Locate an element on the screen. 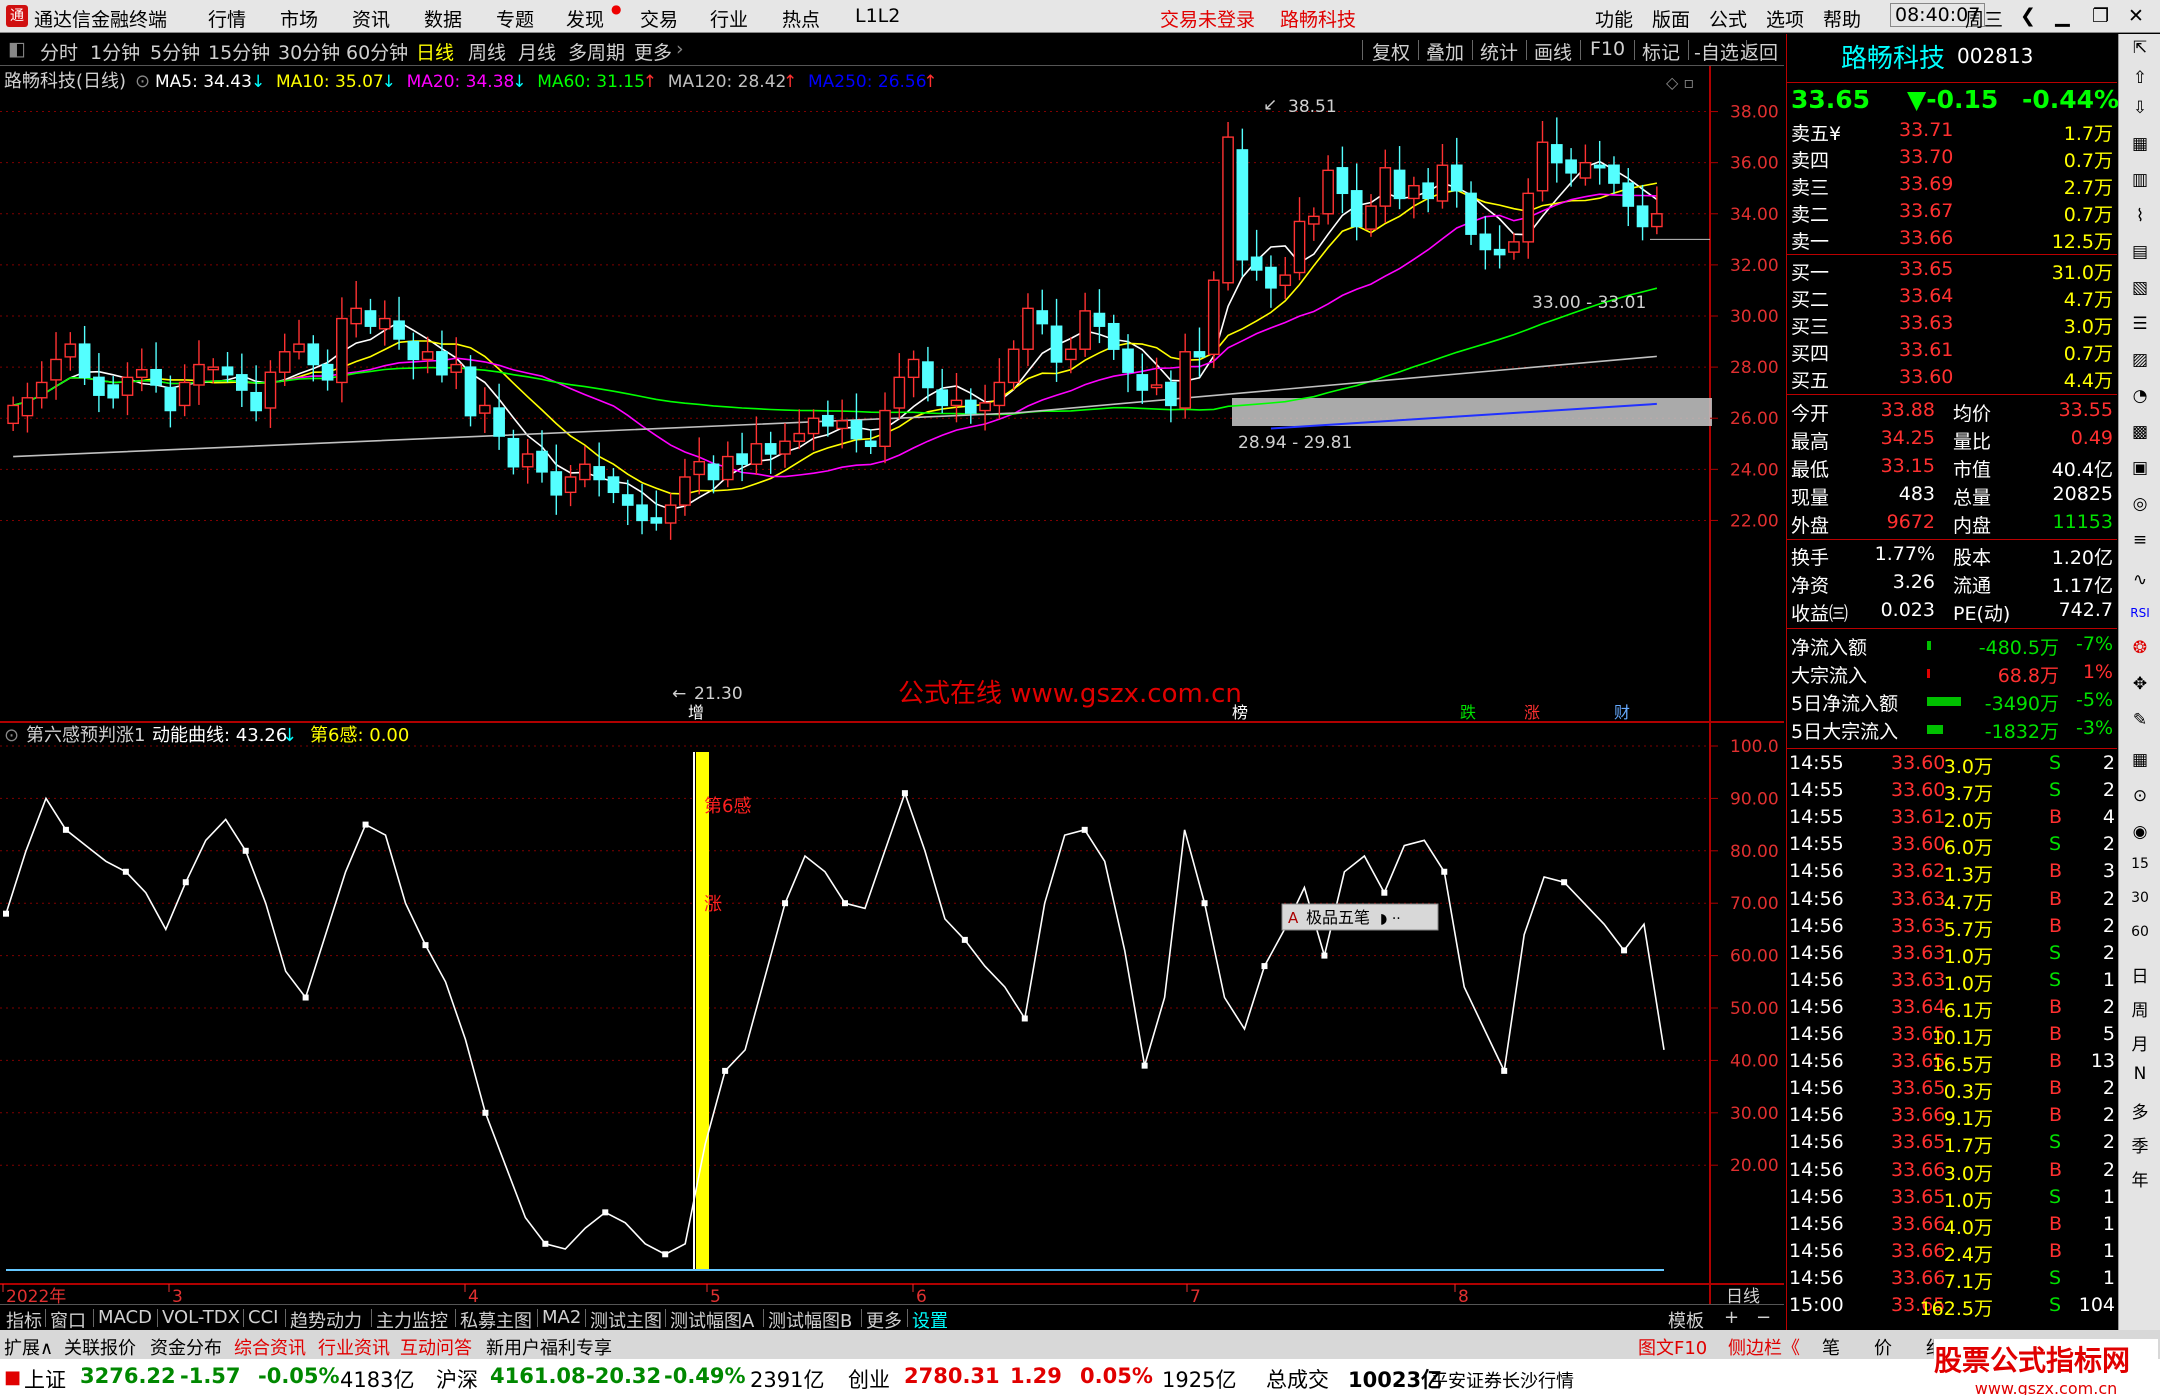 Image resolution: width=2160 pixels, height=1395 pixels. side-f10-icon: ▨ is located at coordinates (2139, 360).